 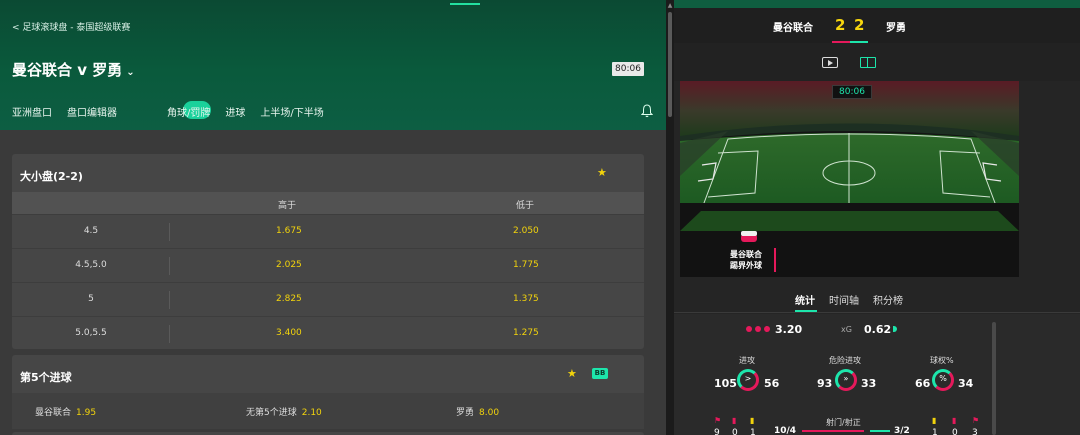 What do you see at coordinates (51, 176) in the screenshot?
I see `totals-market-title: 大小盘(2-2)` at bounding box center [51, 176].